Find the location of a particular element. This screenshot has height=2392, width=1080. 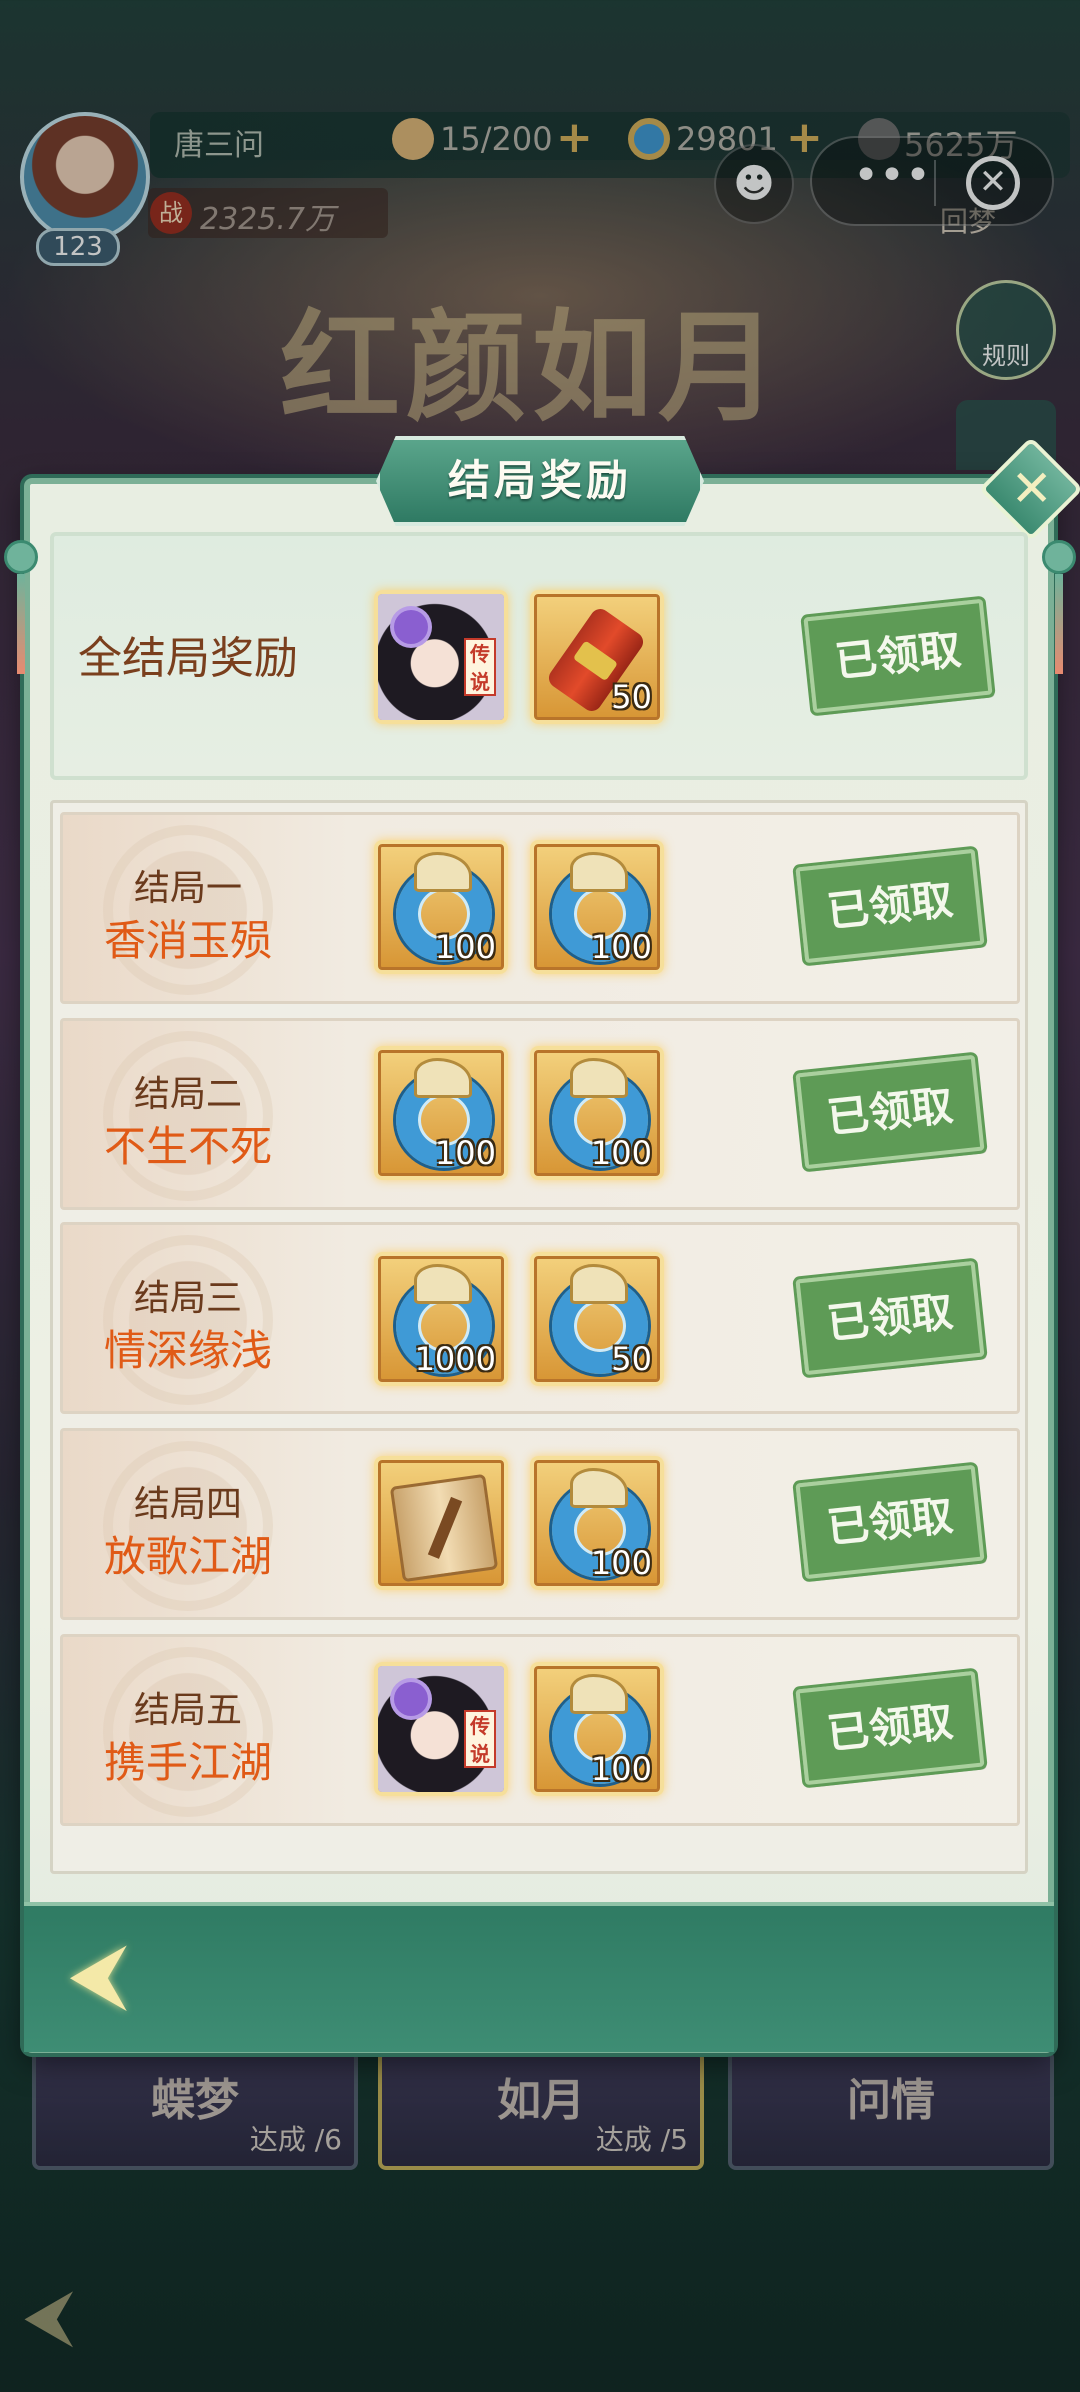

ending-name: 不生不死 is located at coordinates (187, 1146).